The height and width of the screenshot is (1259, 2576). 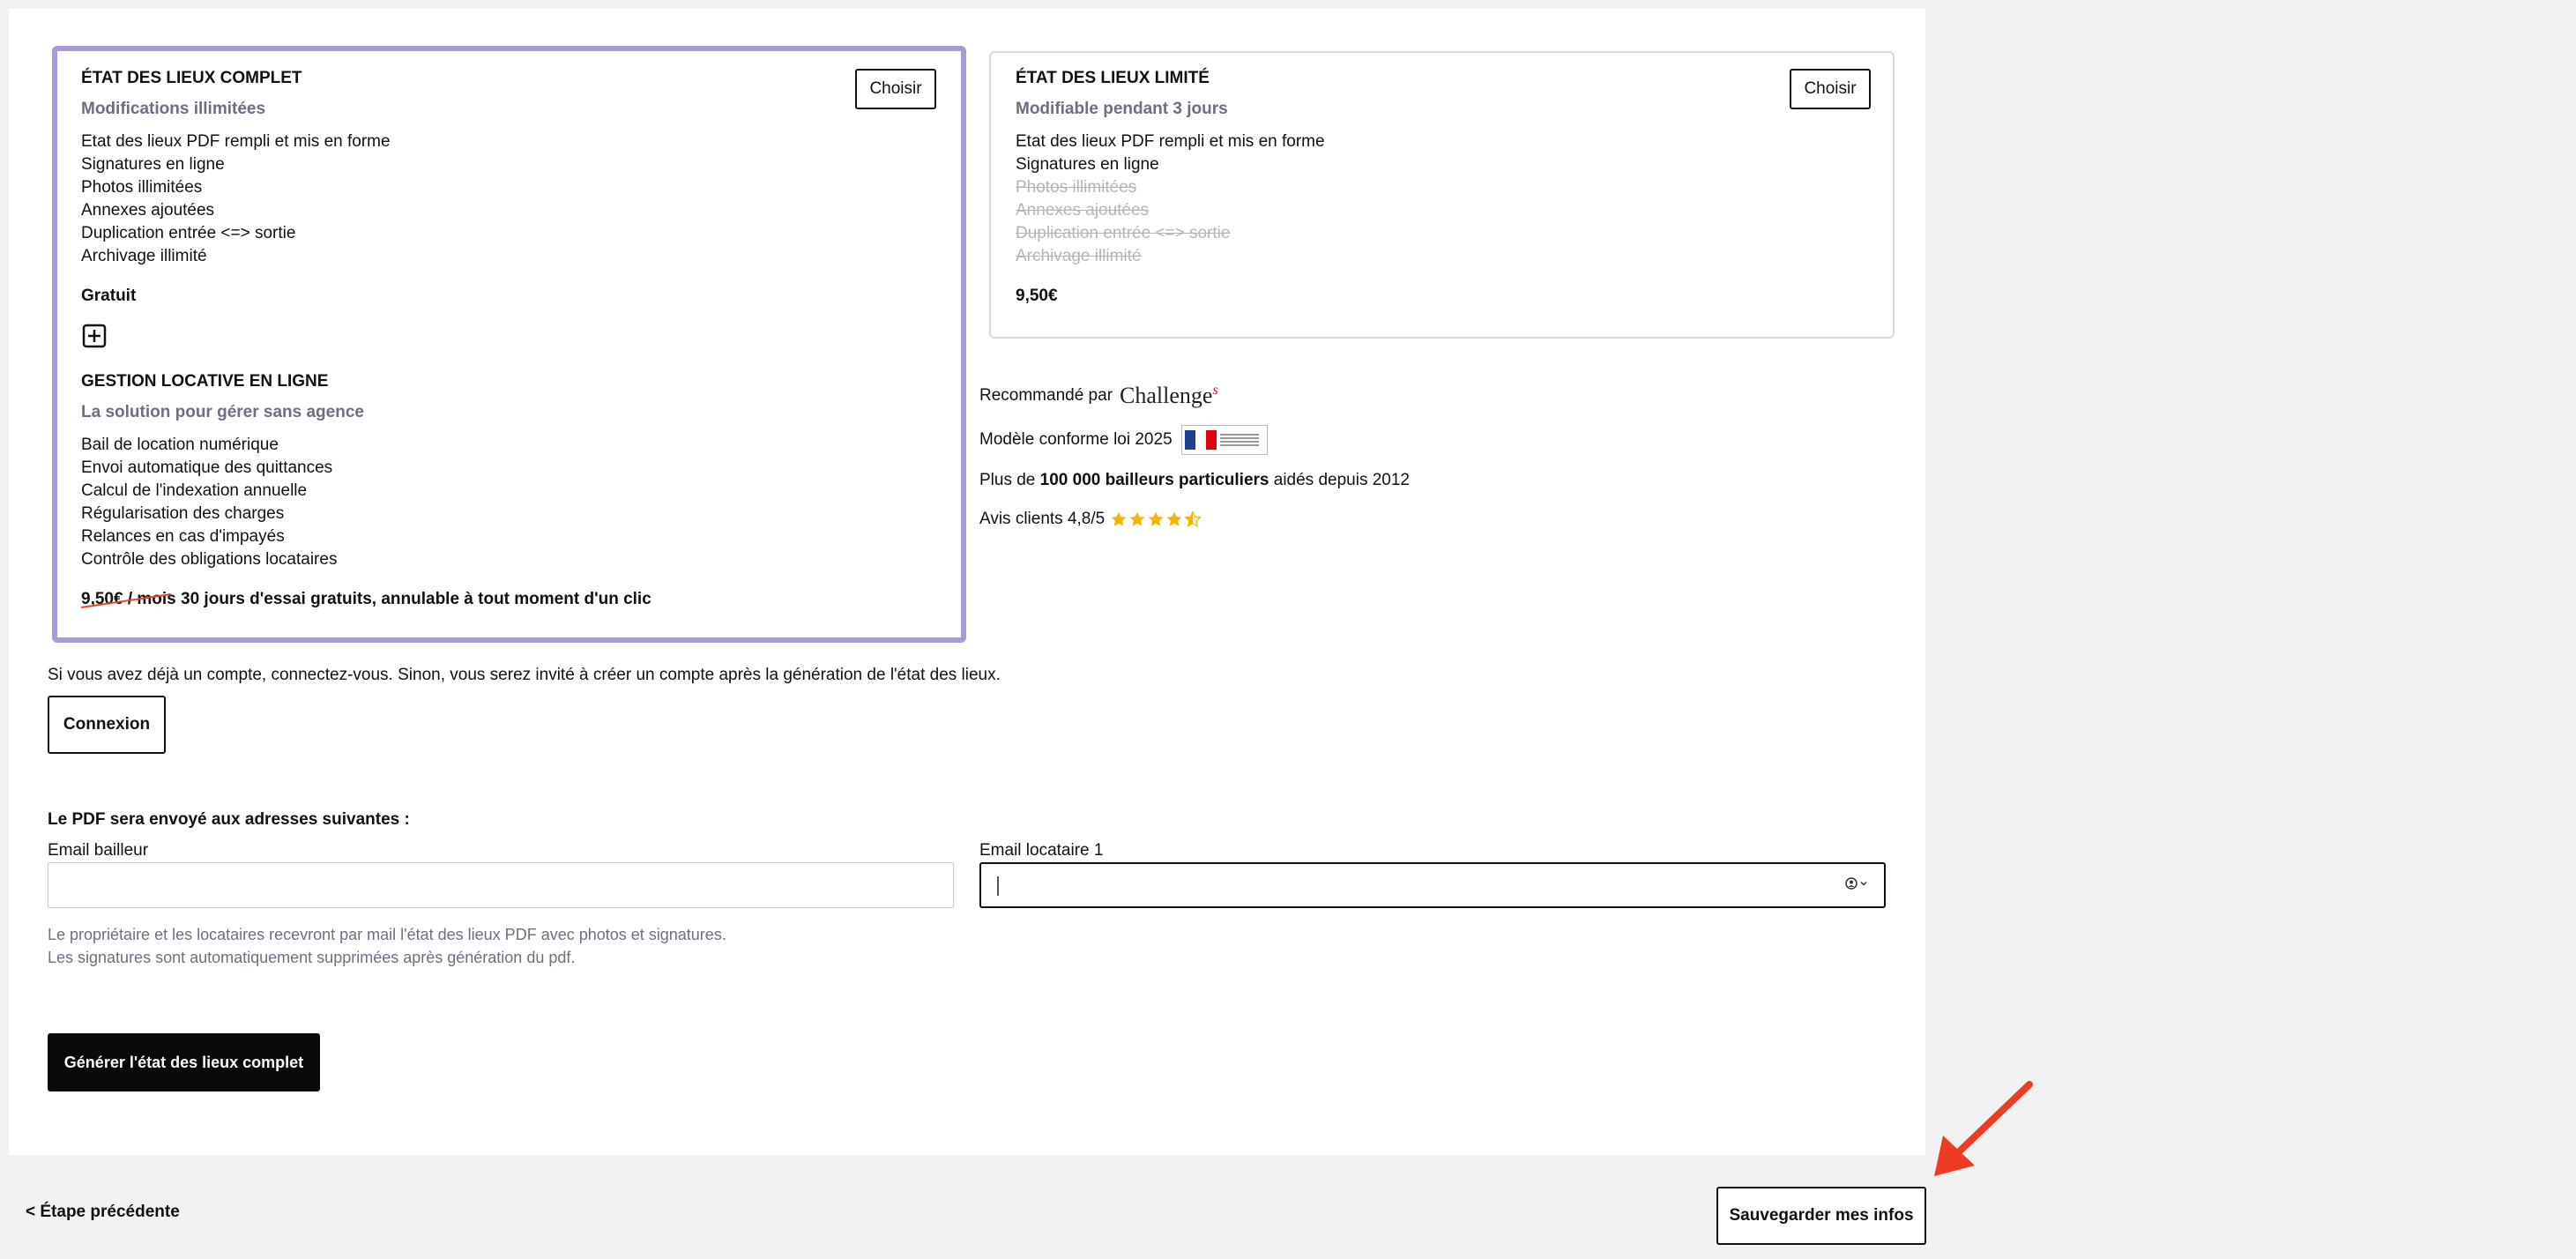 I want to click on feature-item-excluded: Photos illimitées, so click(x=1076, y=187).